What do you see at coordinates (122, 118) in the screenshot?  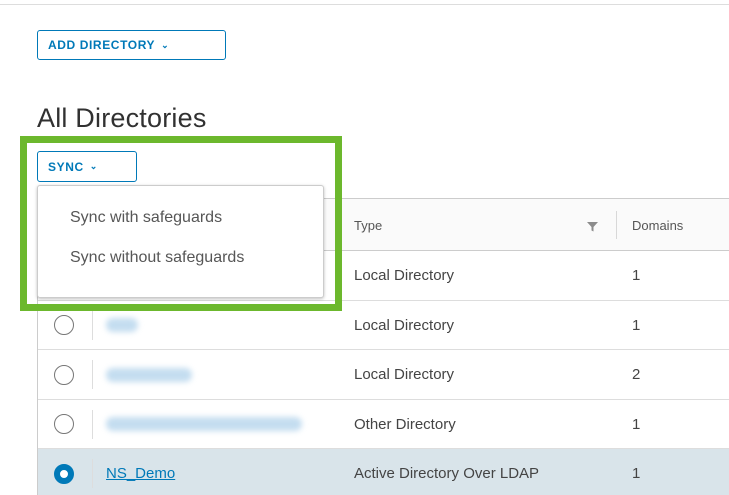 I see `page-title: All Directories` at bounding box center [122, 118].